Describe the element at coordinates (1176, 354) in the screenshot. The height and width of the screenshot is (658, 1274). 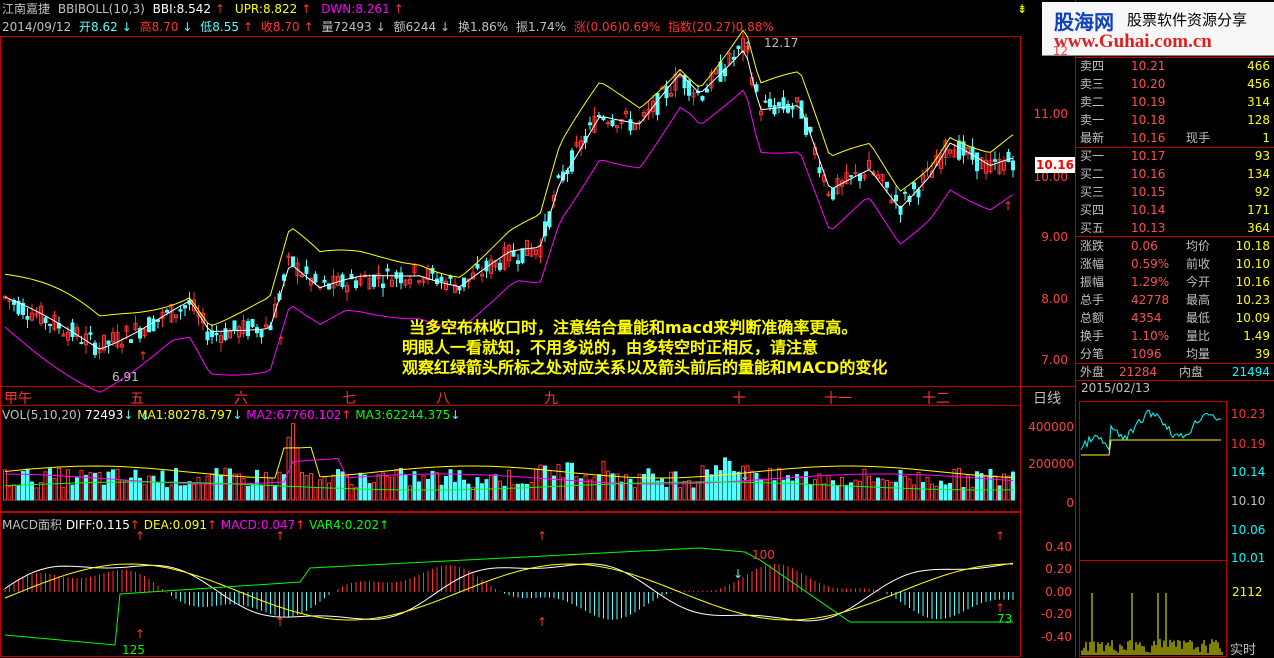
I see `quote-row: 分笔 1096 均量 39` at that location.